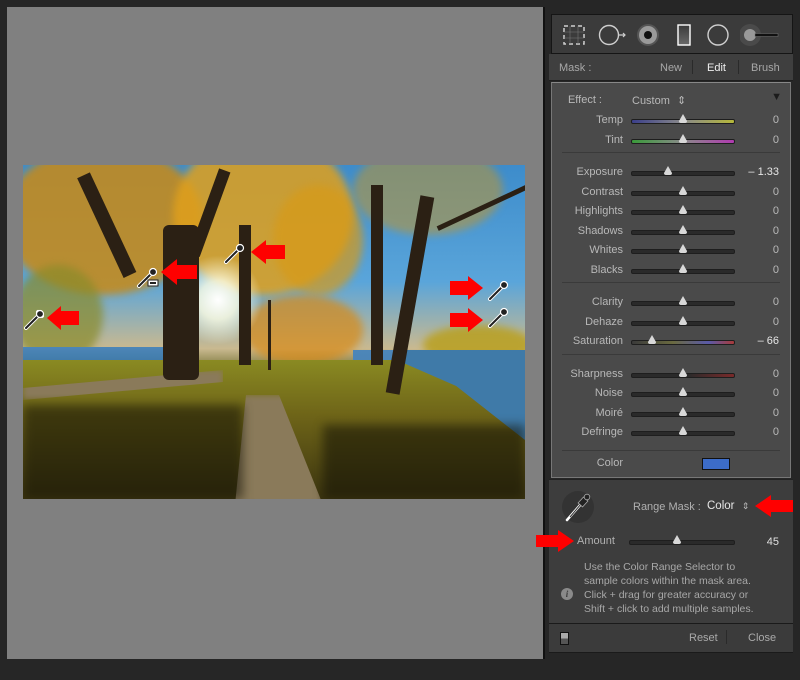 The height and width of the screenshot is (680, 800). What do you see at coordinates (682, 540) in the screenshot?
I see `amount-slider` at bounding box center [682, 540].